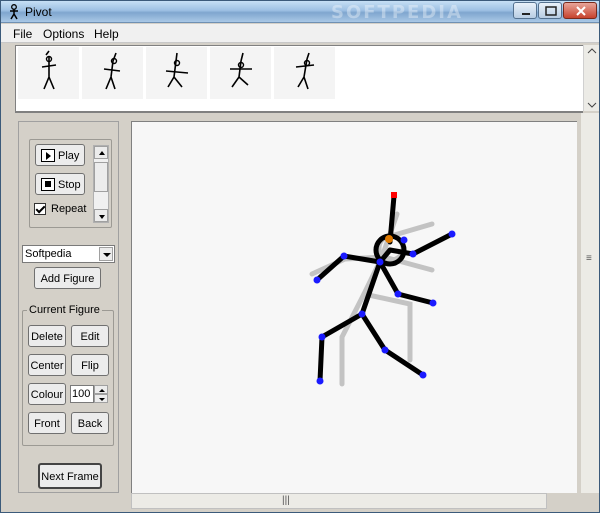 Image resolution: width=600 pixels, height=513 pixels. I want to click on menu-options: Options, so click(63, 34).